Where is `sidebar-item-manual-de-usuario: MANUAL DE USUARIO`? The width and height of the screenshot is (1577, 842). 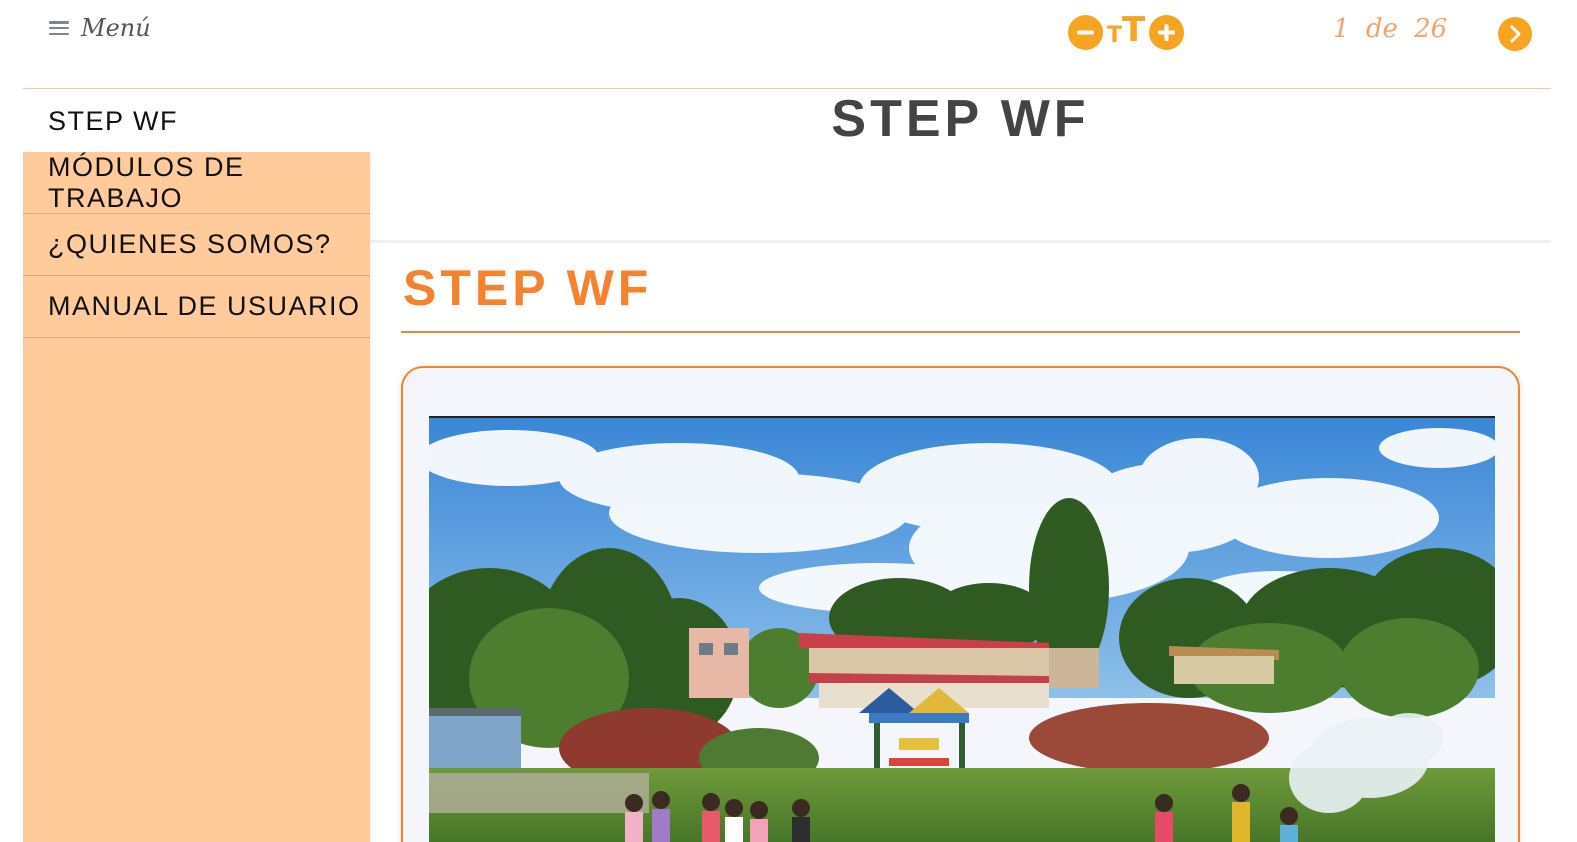 sidebar-item-manual-de-usuario: MANUAL DE USUARIO is located at coordinates (196, 307).